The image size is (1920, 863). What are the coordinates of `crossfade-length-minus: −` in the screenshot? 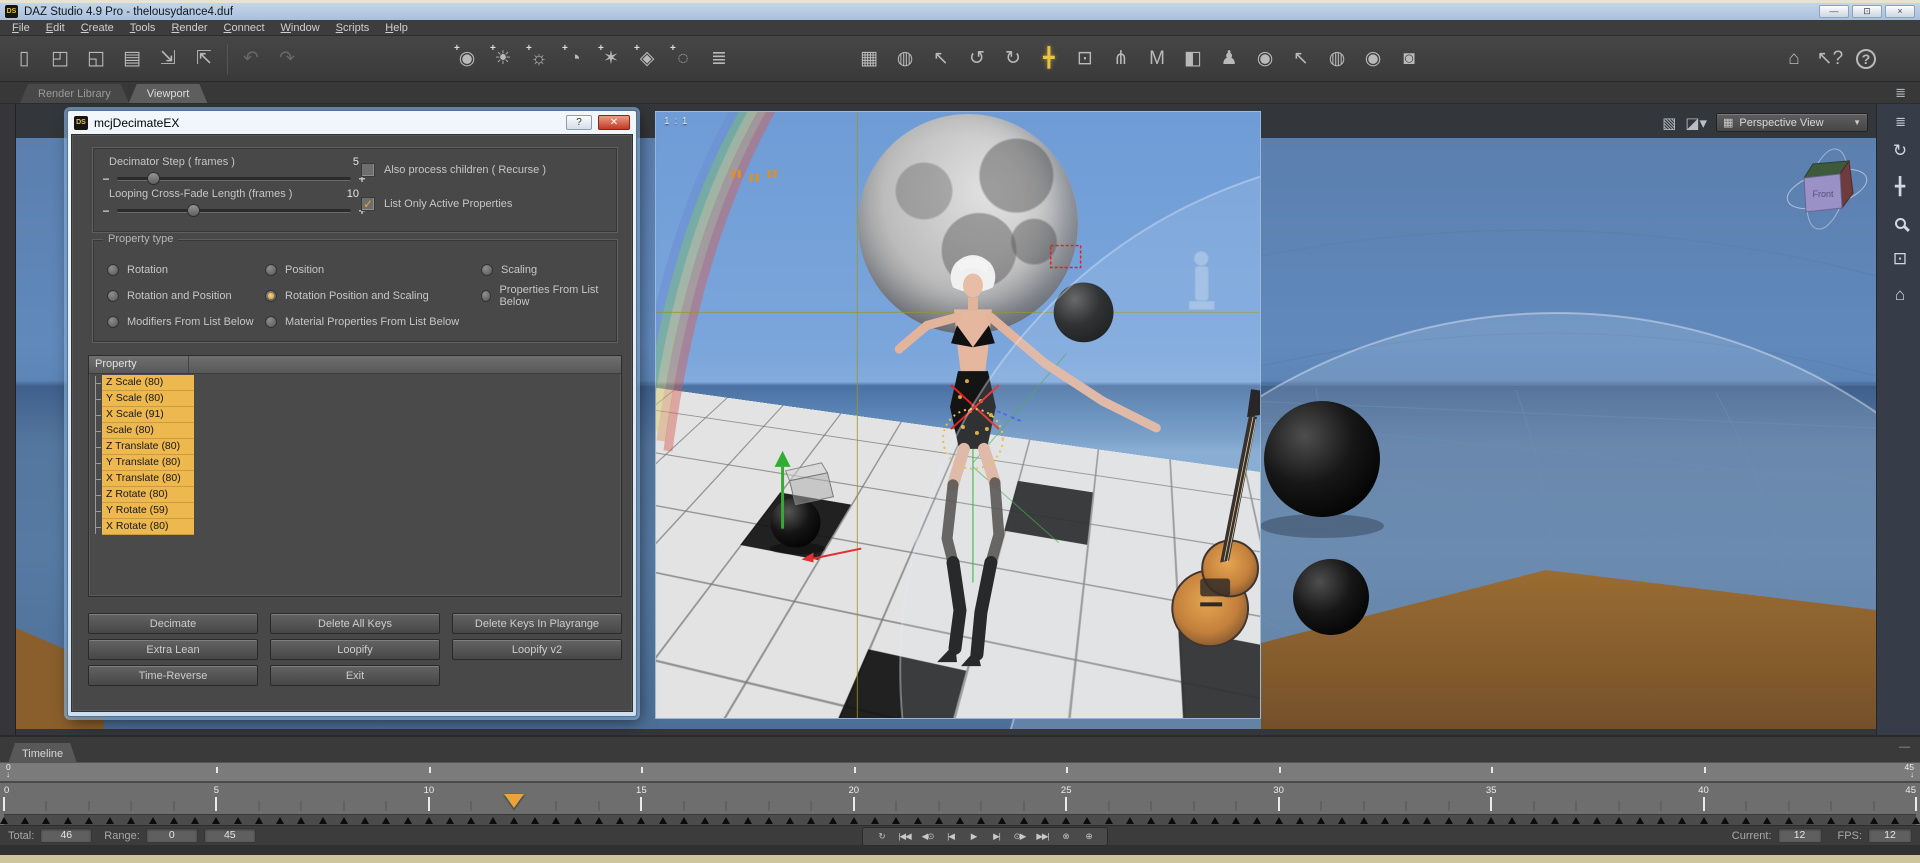 It's located at (106, 211).